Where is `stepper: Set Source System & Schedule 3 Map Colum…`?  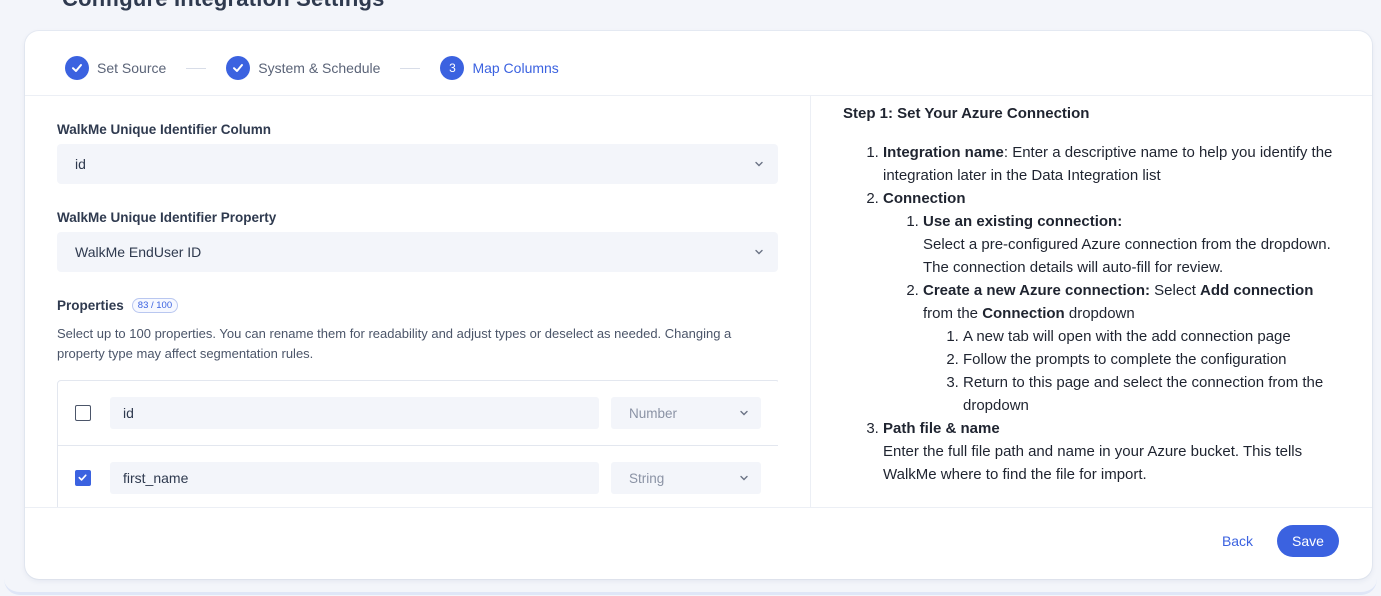
stepper: Set Source System & Schedule 3 Map Colum… is located at coordinates (312, 68).